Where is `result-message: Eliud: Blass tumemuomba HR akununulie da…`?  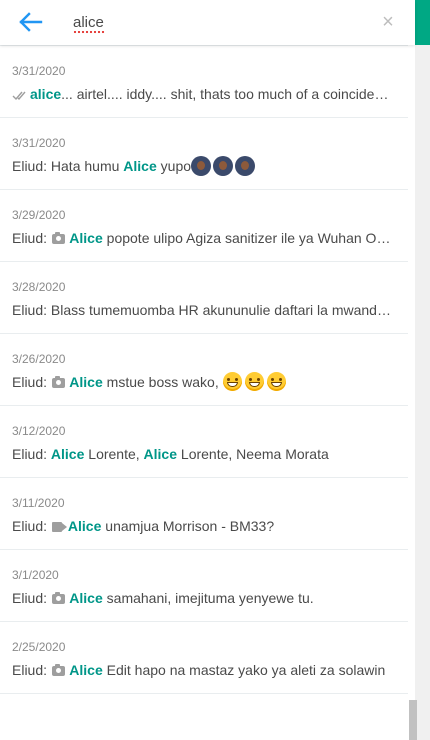
result-message: Eliud: Blass tumemuomba HR akununulie da… is located at coordinates (202, 310).